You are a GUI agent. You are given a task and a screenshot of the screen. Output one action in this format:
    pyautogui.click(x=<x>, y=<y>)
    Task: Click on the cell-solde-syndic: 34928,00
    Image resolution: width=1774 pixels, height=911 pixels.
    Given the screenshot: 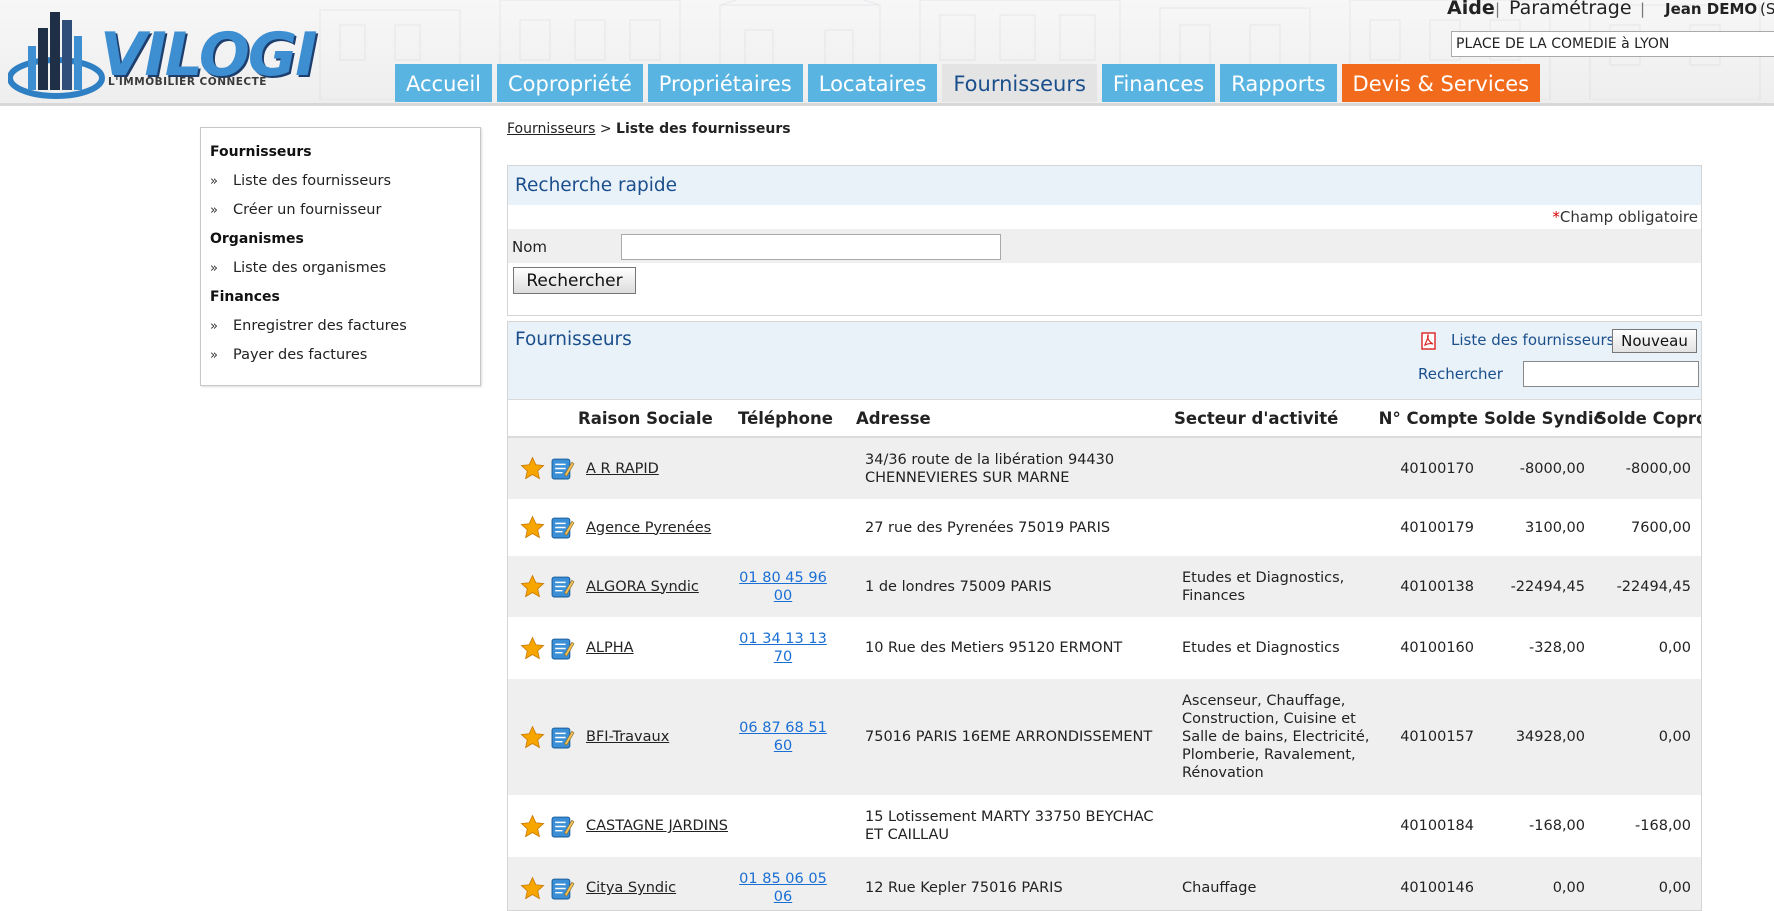 What is the action you would take?
    pyautogui.click(x=1539, y=737)
    